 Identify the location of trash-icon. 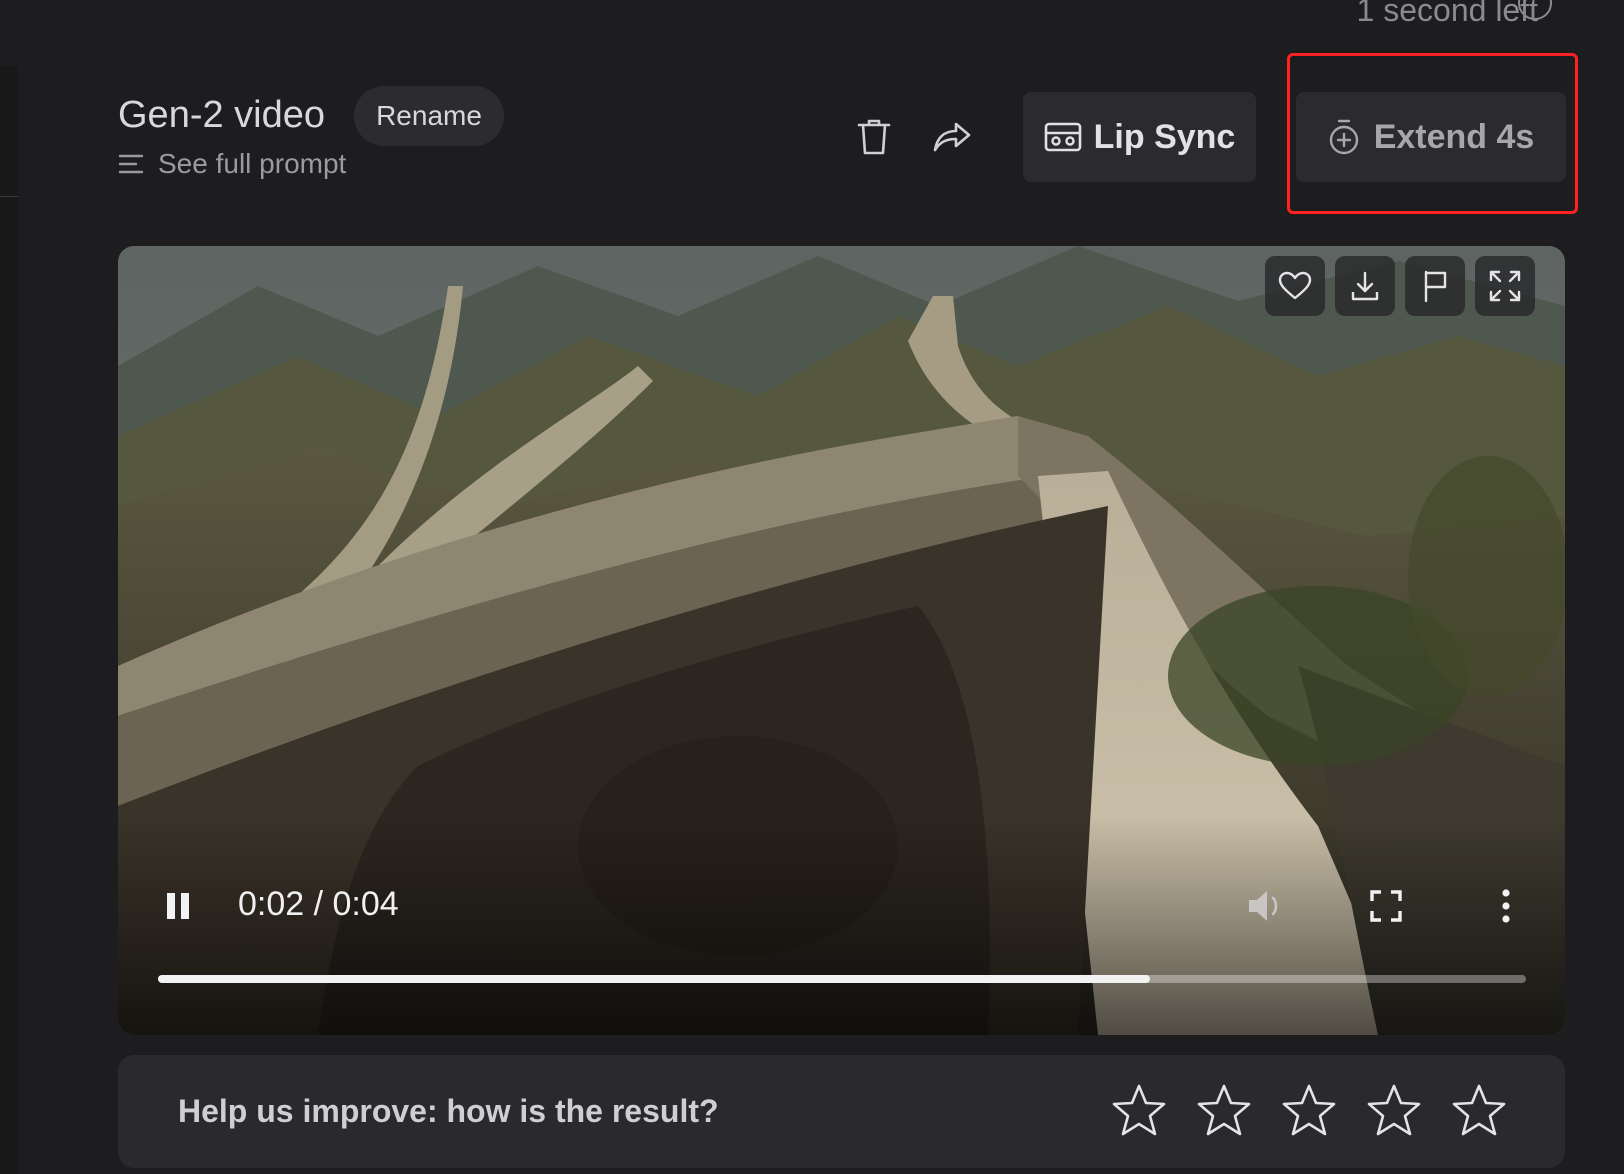
(874, 137).